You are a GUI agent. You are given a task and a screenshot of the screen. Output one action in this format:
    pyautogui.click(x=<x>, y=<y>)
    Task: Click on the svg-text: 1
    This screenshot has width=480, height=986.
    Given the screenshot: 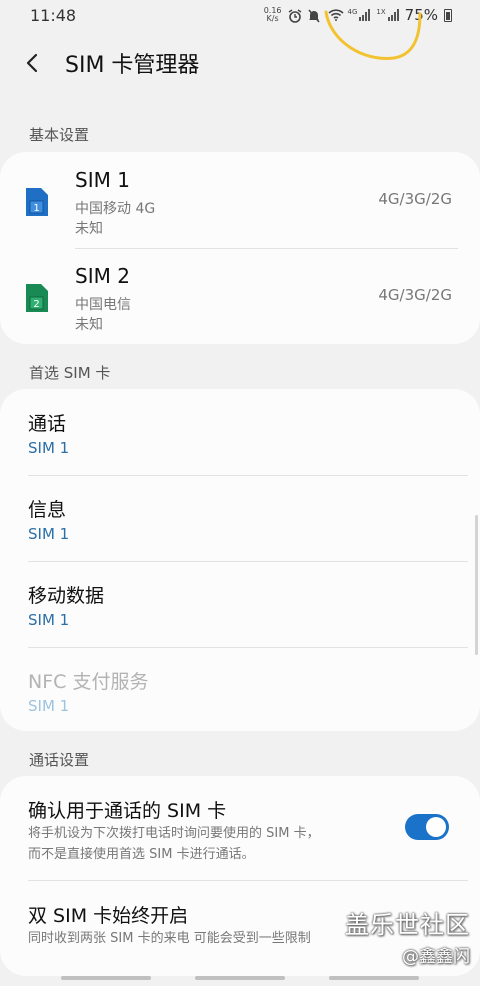 What is the action you would take?
    pyautogui.click(x=36, y=208)
    